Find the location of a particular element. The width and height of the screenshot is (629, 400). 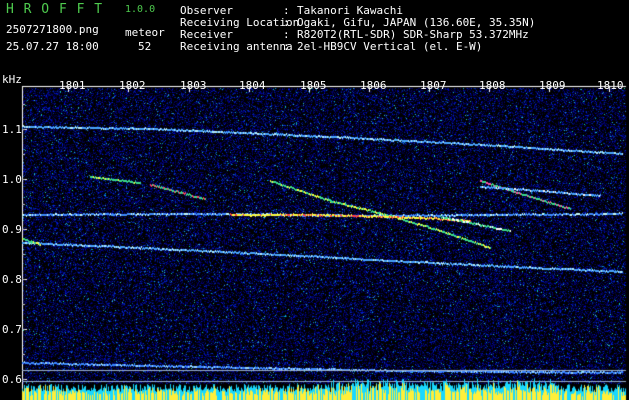

info-value-location: Ogaki, Gifu, JAPAN (136.60E, 35.35N) is located at coordinates (416, 22).